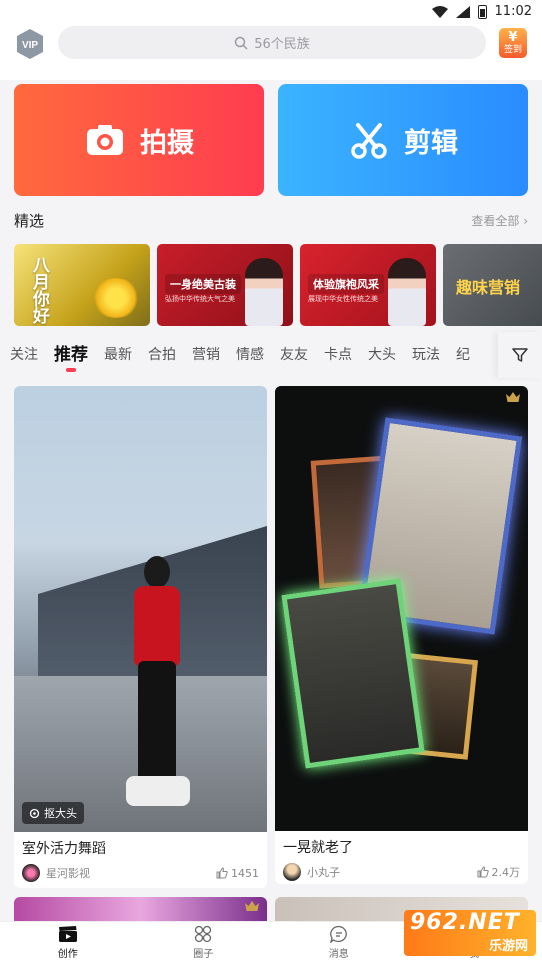  I want to click on nav-circle-label: 圈子, so click(203, 954).